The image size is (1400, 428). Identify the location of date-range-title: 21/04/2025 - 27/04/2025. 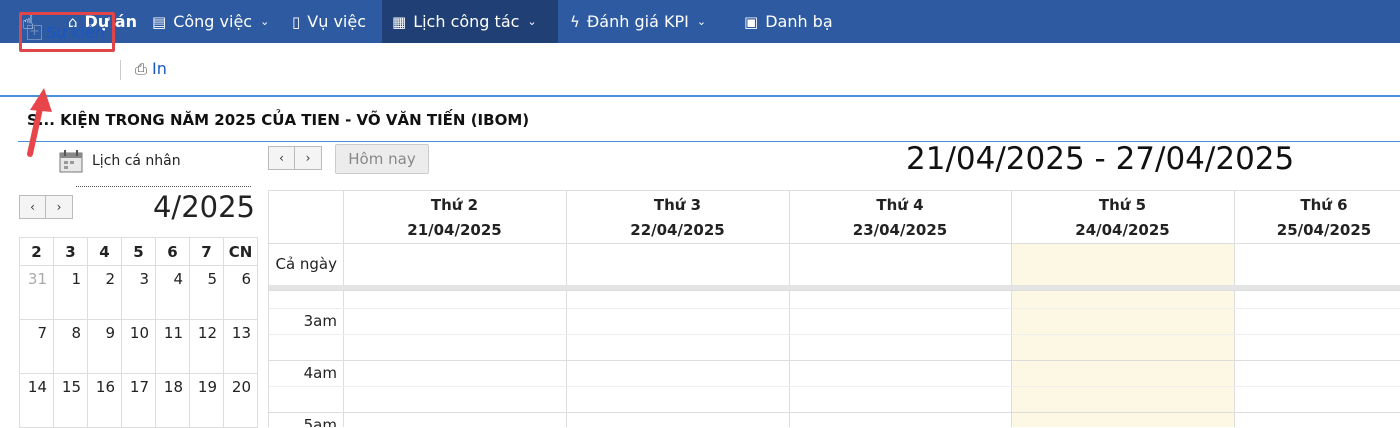
(1100, 159).